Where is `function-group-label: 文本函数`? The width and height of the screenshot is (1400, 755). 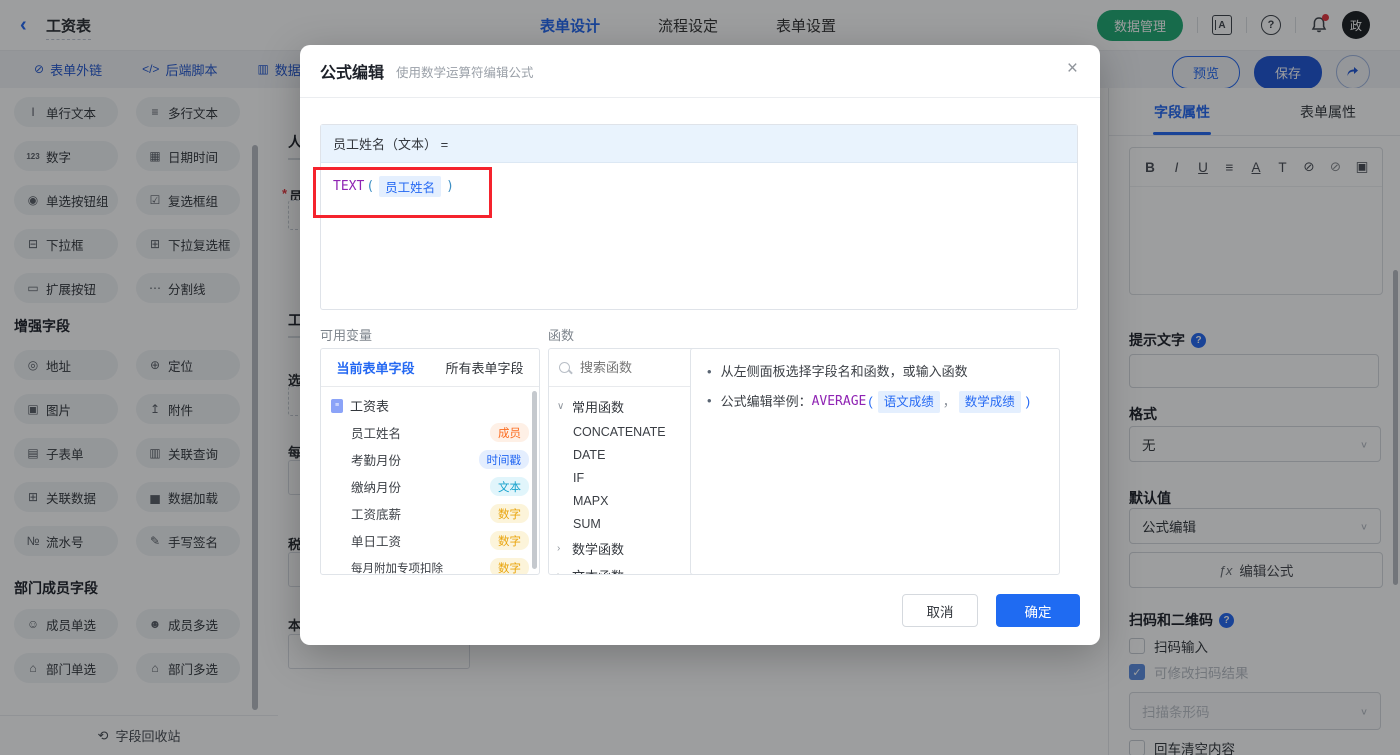 function-group-label: 文本函数 is located at coordinates (598, 570).